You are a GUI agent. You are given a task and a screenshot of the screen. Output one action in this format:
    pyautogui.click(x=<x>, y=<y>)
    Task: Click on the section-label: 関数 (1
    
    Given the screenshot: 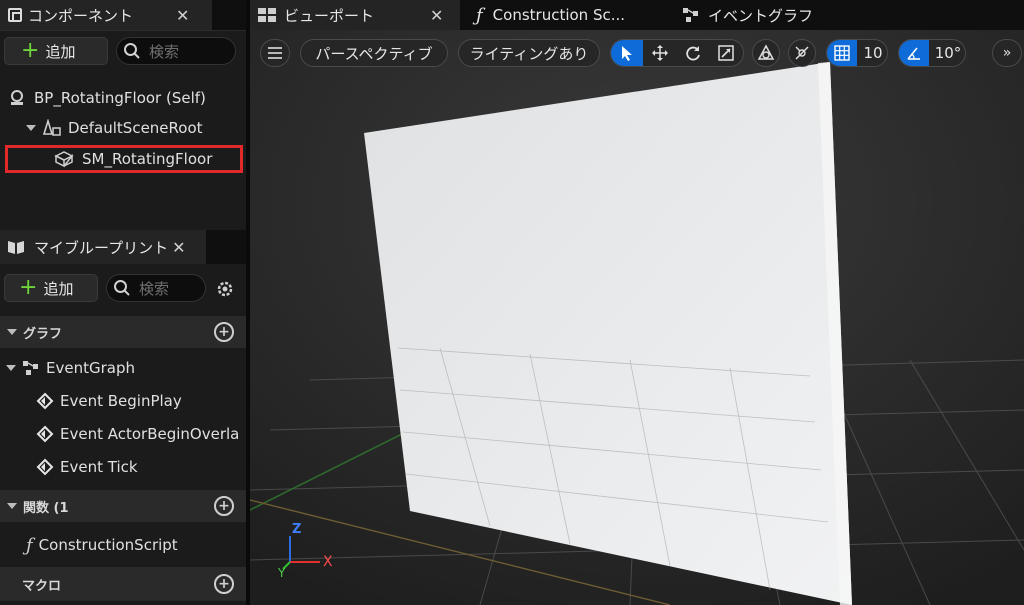 What is the action you would take?
    pyautogui.click(x=46, y=508)
    